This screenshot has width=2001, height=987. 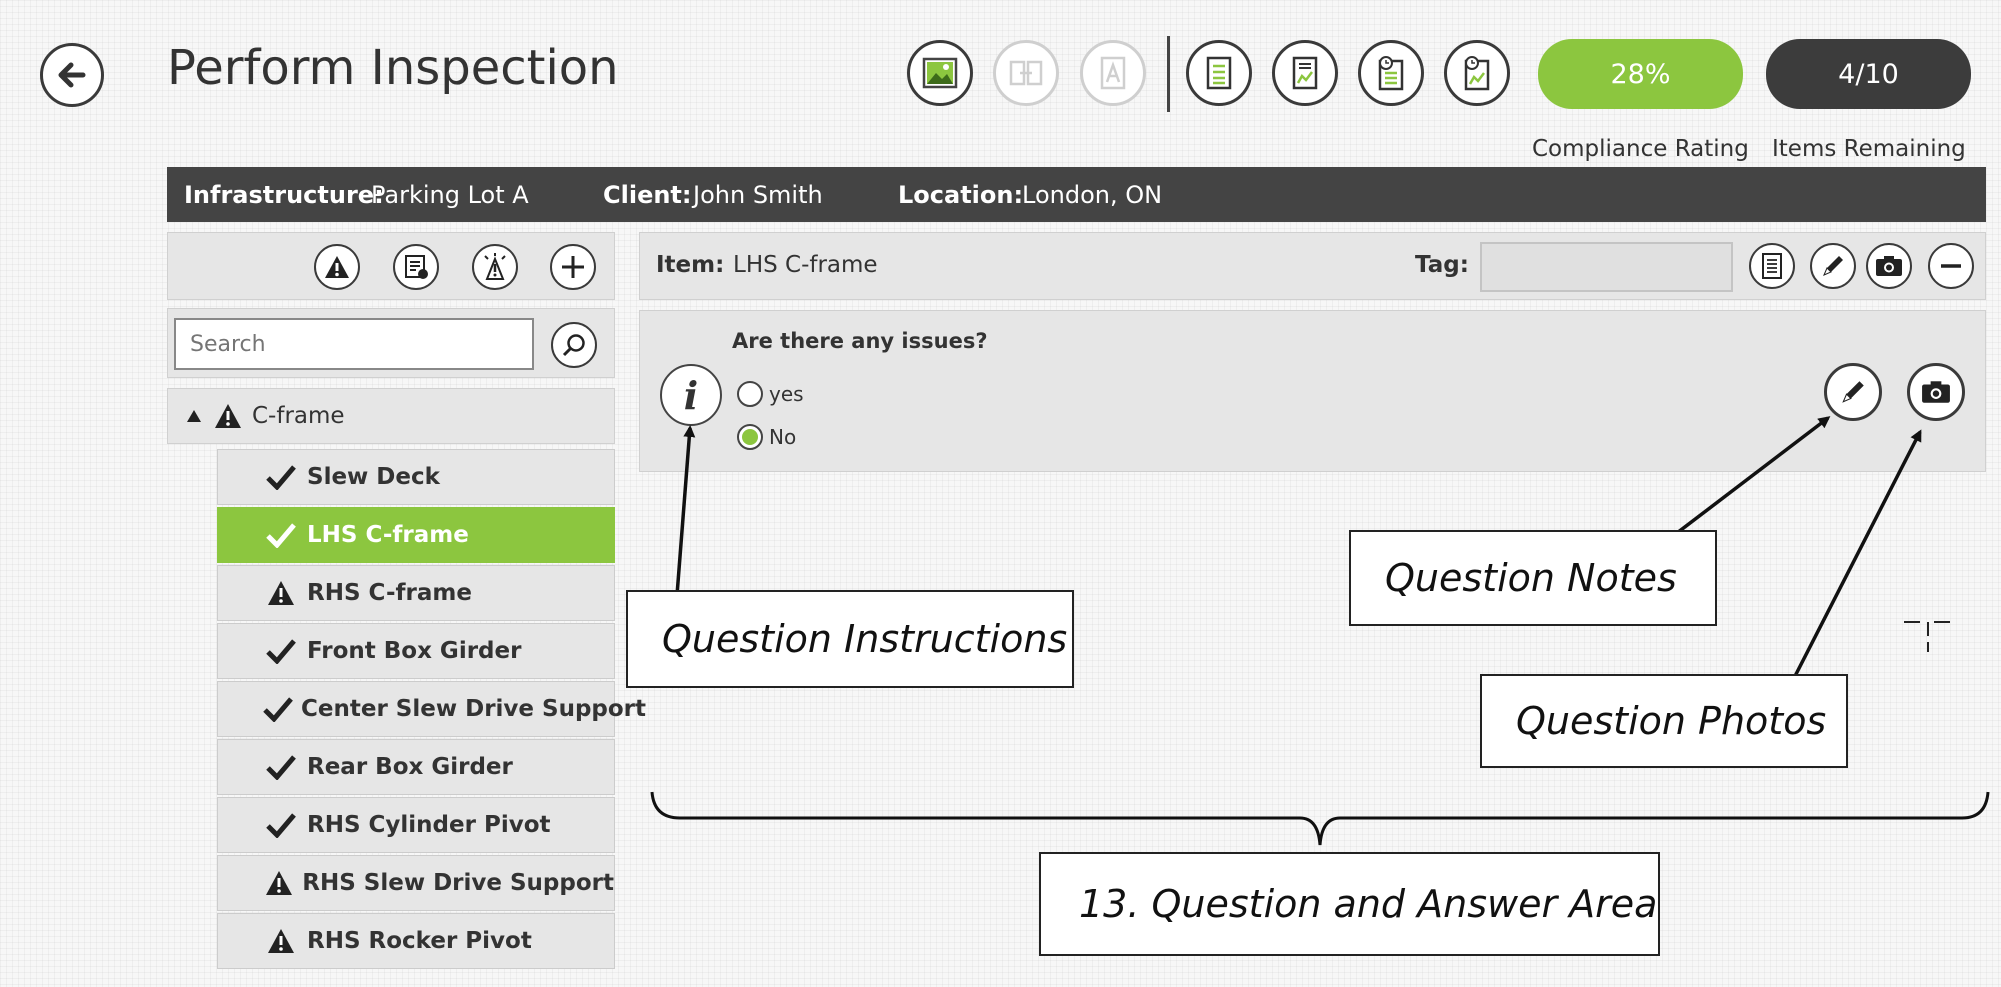 What do you see at coordinates (1349, 904) in the screenshot?
I see `callout-question-answer-area: 13. Question and Answer Area` at bounding box center [1349, 904].